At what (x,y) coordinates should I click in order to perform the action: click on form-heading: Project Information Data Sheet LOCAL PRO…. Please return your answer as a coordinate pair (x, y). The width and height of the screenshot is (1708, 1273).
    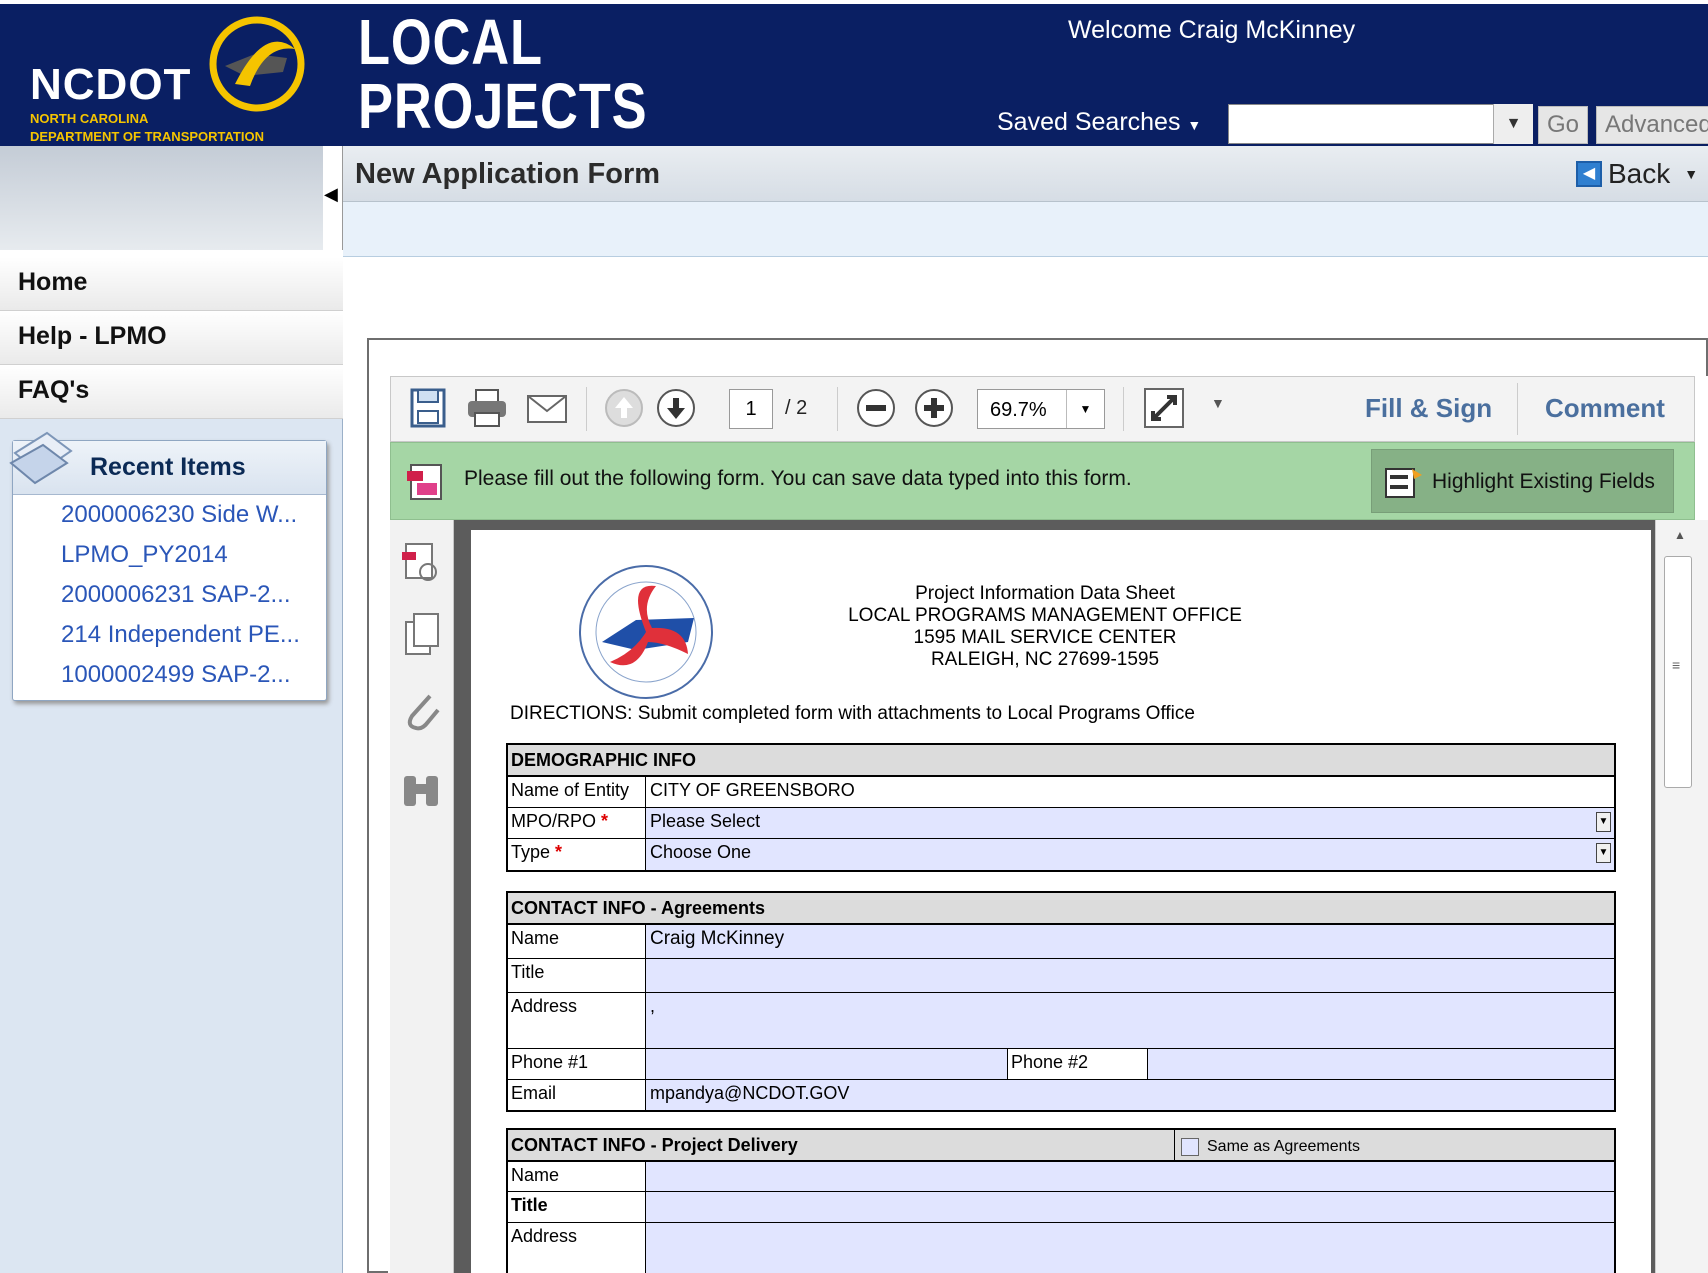
    Looking at the image, I should click on (1045, 627).